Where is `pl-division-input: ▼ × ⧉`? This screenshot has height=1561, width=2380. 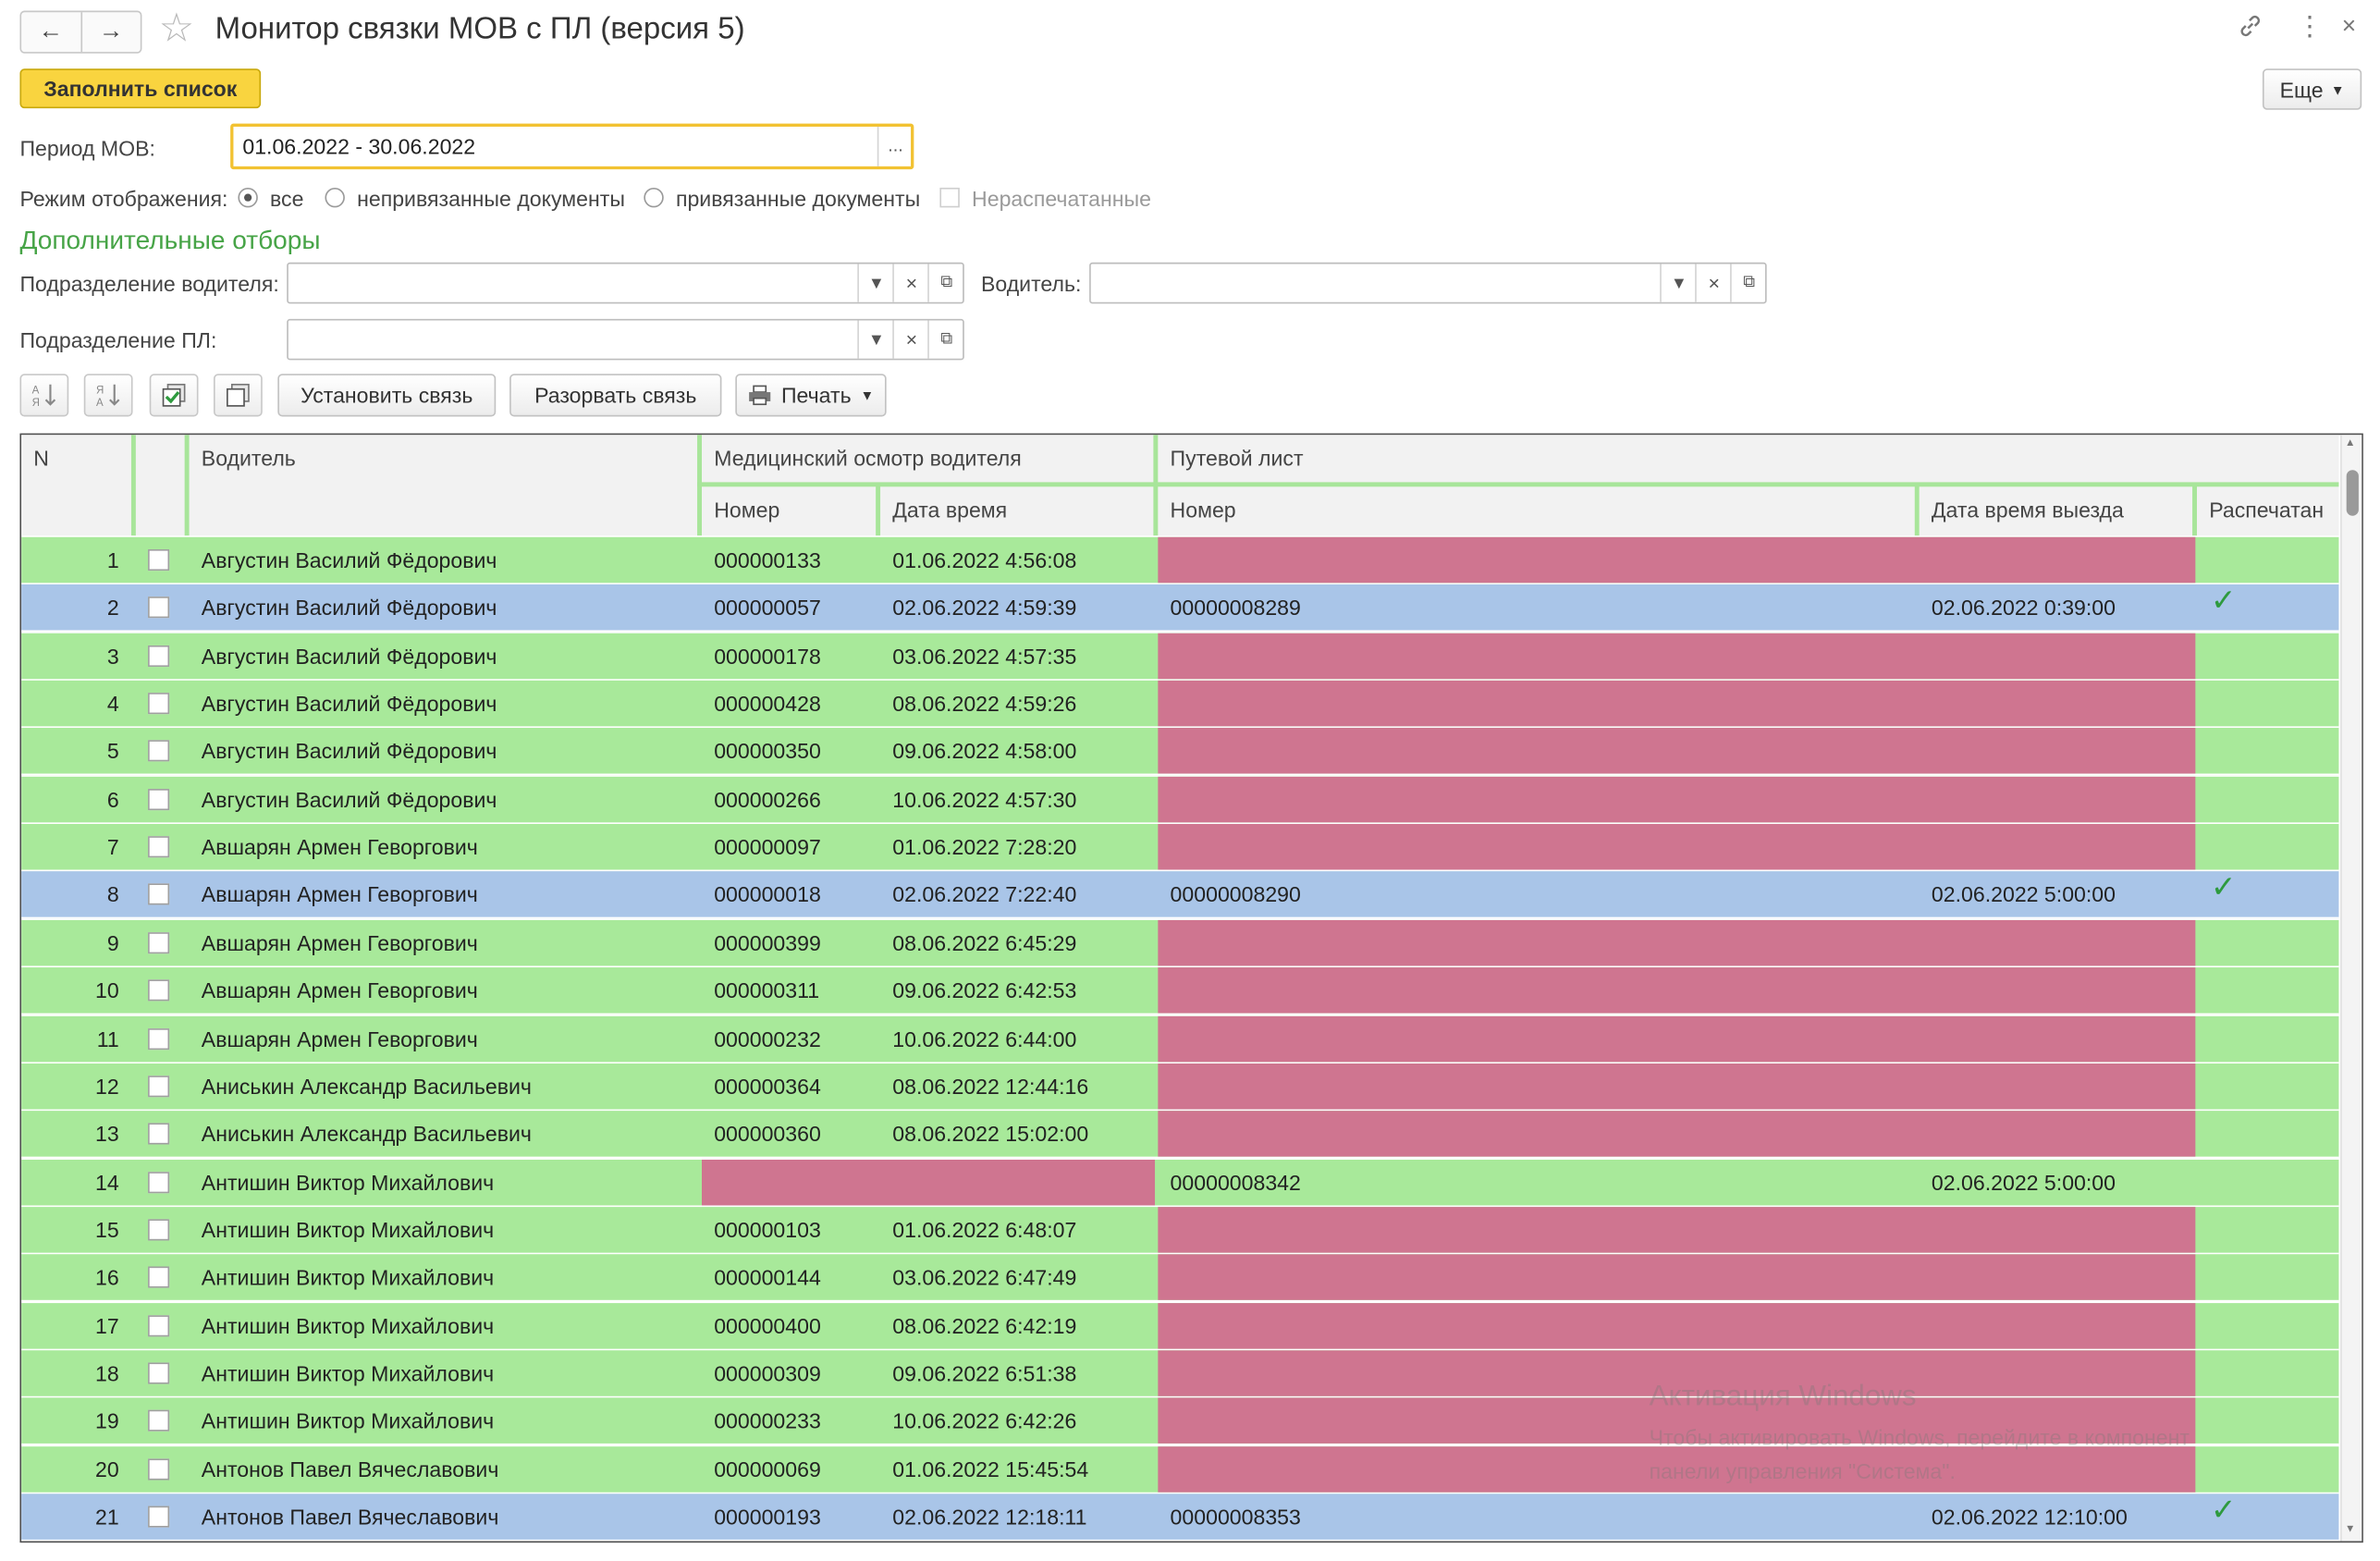
pl-division-input: ▼ × ⧉ is located at coordinates (625, 340).